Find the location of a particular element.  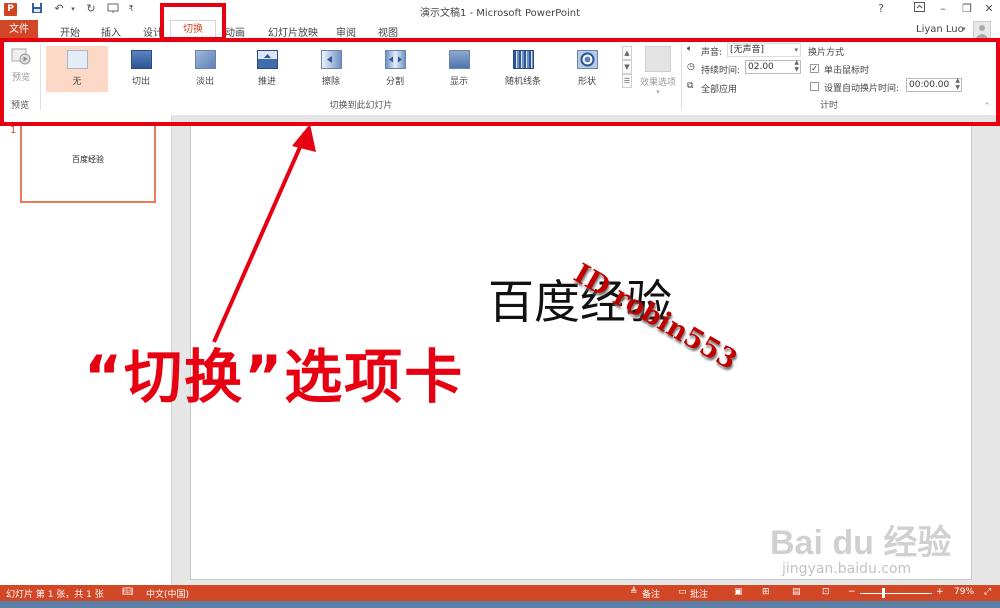

comments-icon: ▭ is located at coordinates (682, 592).